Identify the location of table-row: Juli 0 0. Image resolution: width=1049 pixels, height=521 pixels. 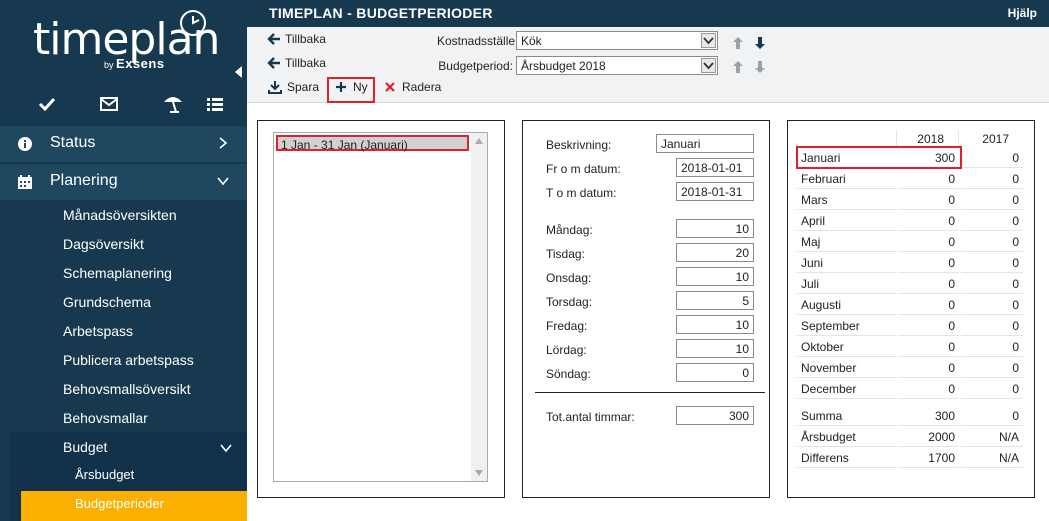
(910, 284).